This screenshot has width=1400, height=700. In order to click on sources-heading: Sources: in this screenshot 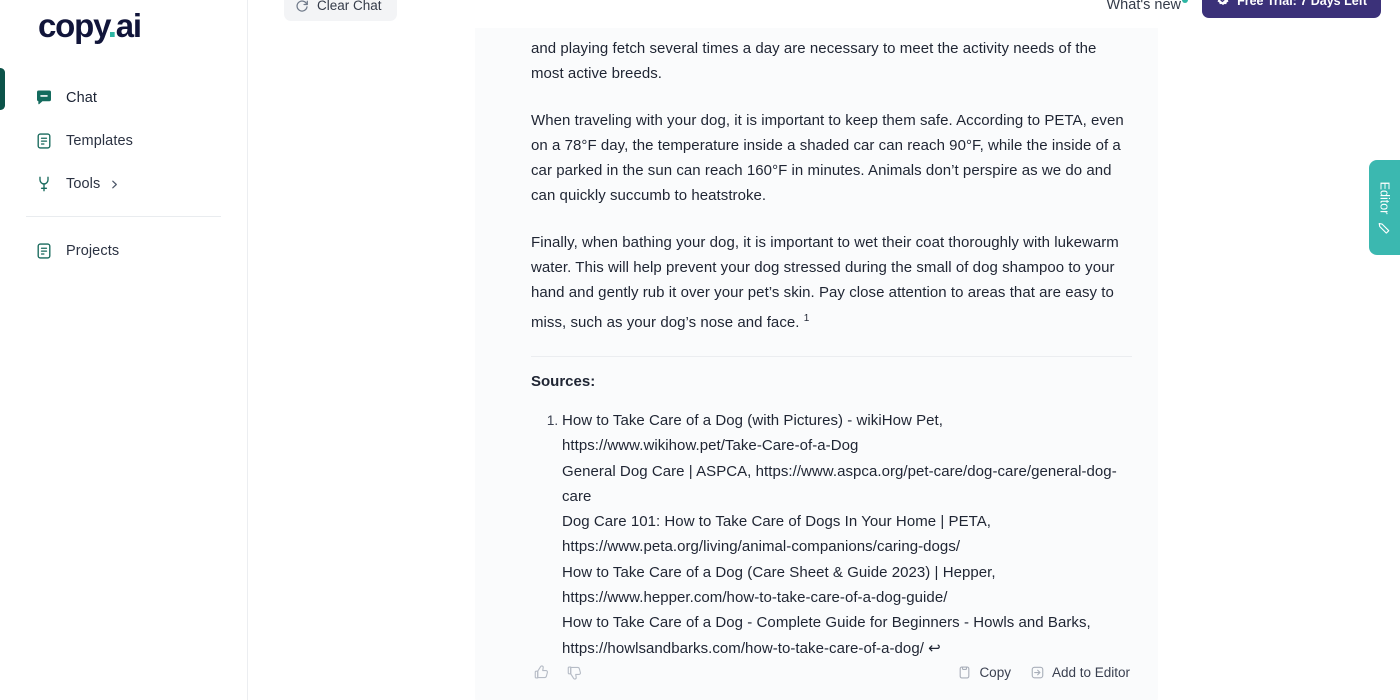, I will do `click(563, 381)`.